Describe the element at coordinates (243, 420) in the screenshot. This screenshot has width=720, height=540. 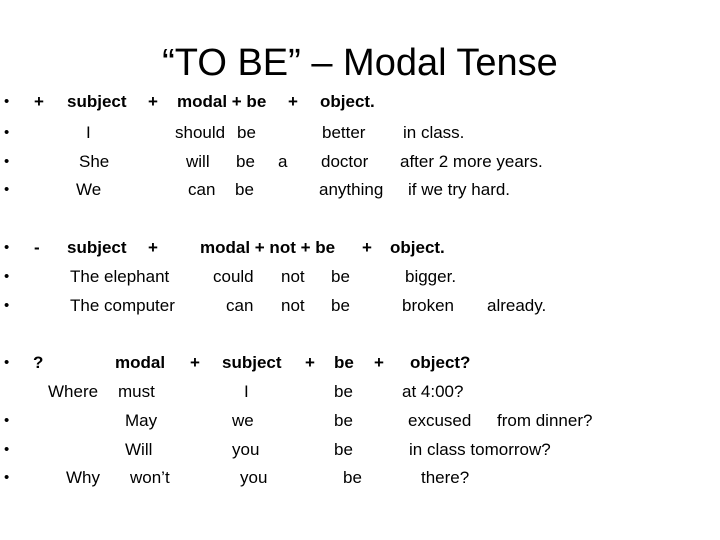
I see `cell-subject: we` at that location.